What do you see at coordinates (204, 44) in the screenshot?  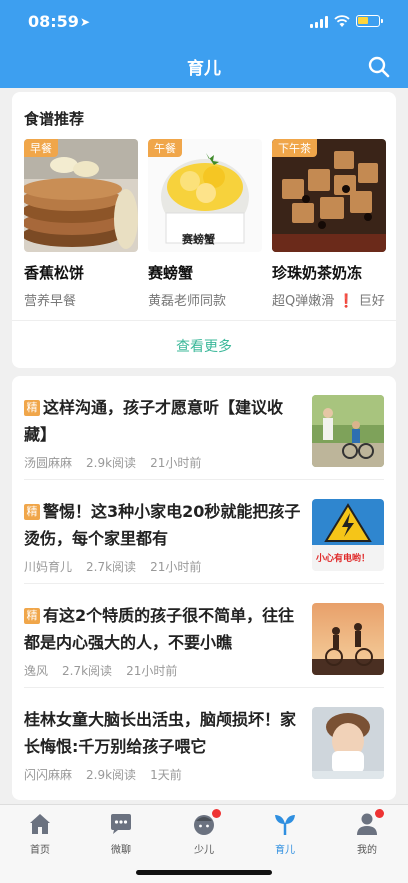 I see `app-header: 08:59 ➤ 育儿` at bounding box center [204, 44].